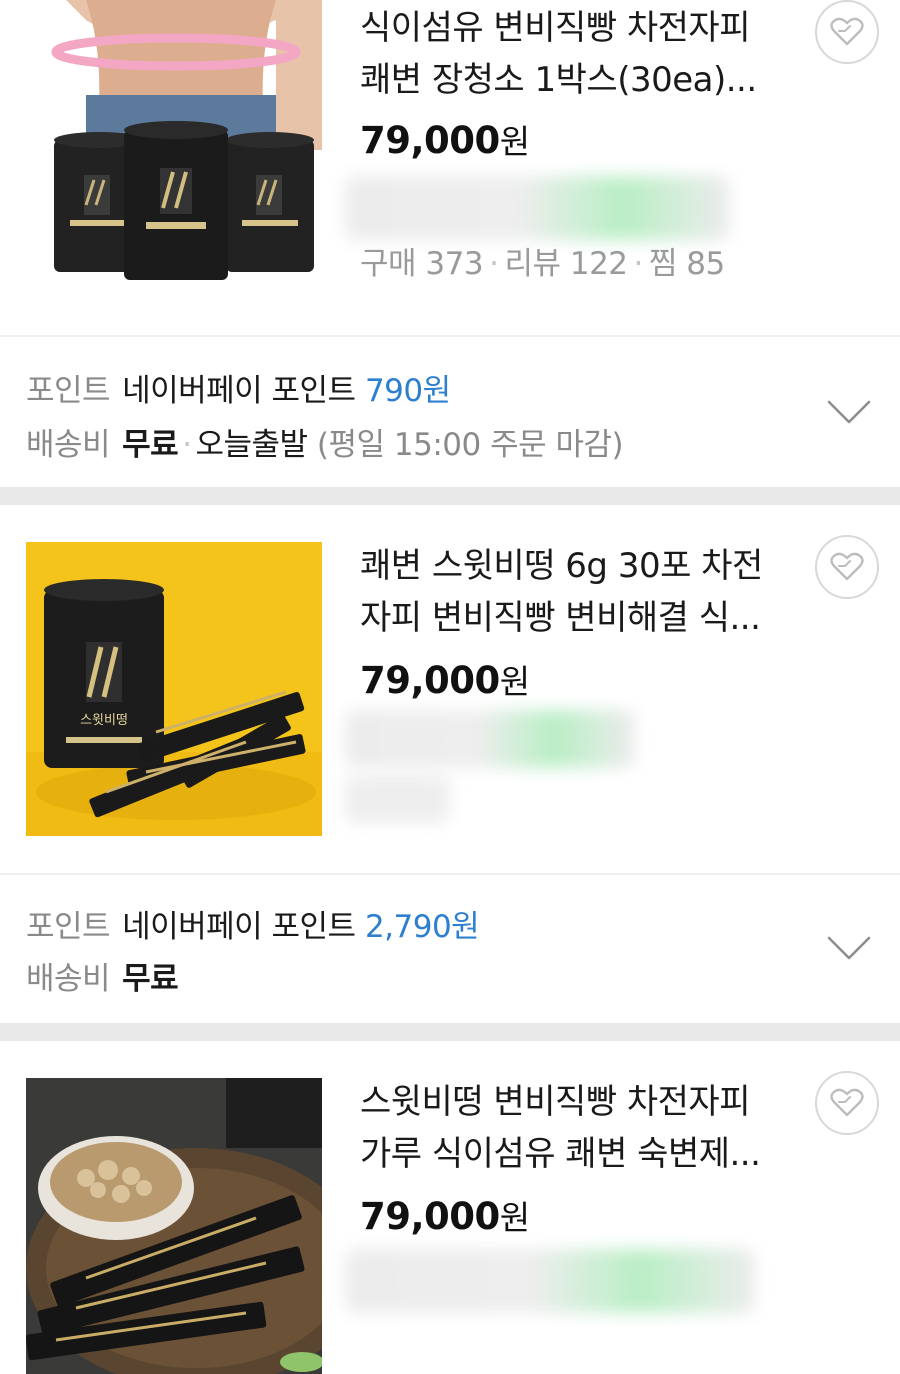  What do you see at coordinates (555, 1102) in the screenshot?
I see `product-title-line: 스윗비떵 변비직빵 차전자피` at bounding box center [555, 1102].